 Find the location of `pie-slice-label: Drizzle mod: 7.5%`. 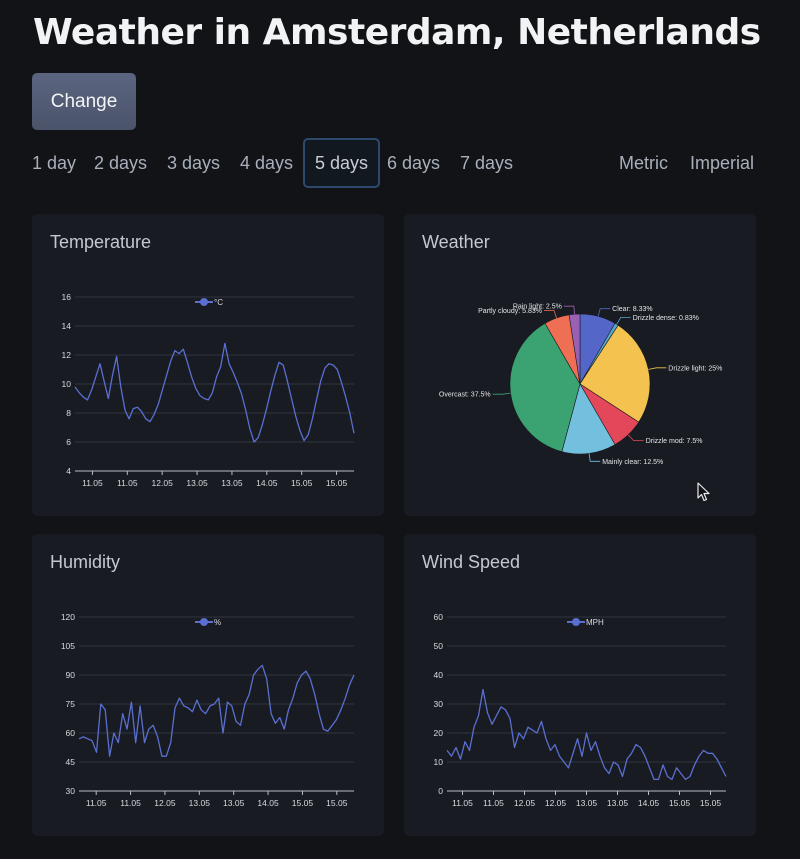

pie-slice-label: Drizzle mod: 7.5% is located at coordinates (674, 441).